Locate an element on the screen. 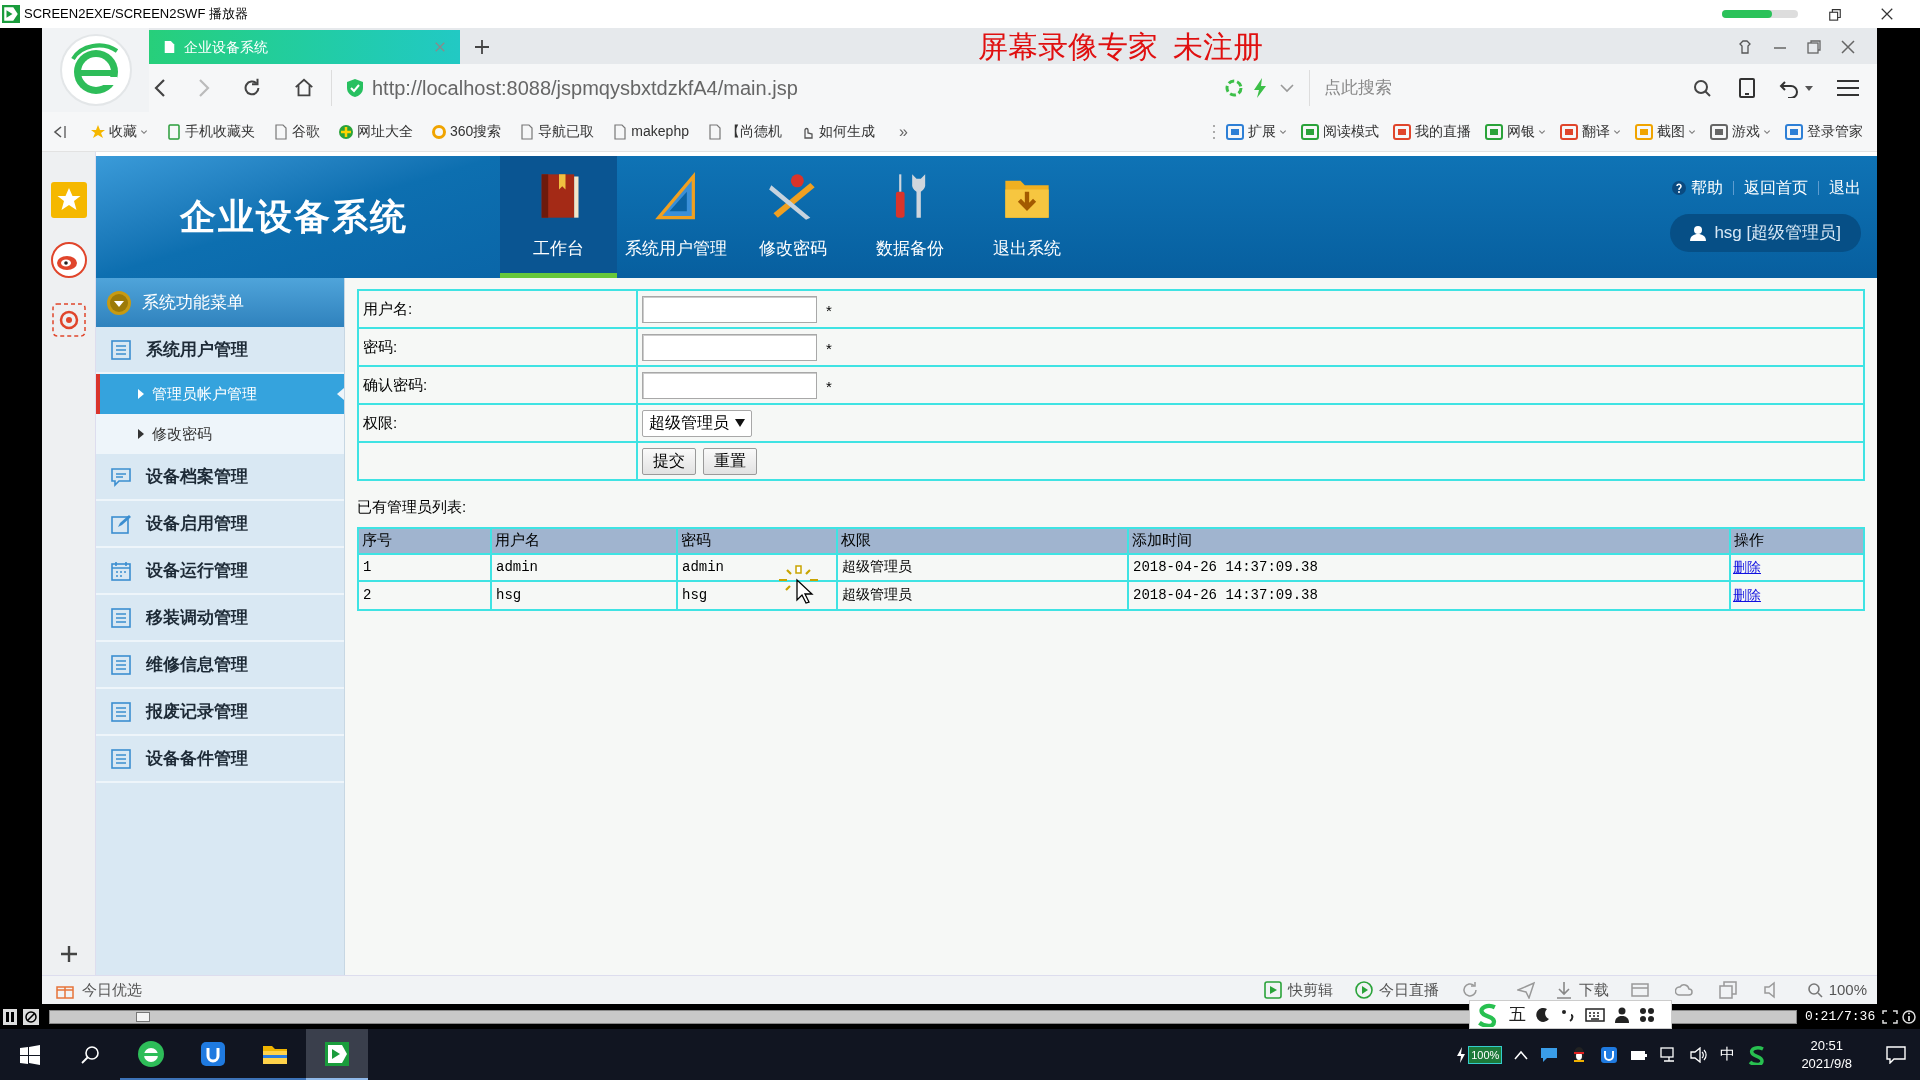  keyboard-icon is located at coordinates (1595, 1014).